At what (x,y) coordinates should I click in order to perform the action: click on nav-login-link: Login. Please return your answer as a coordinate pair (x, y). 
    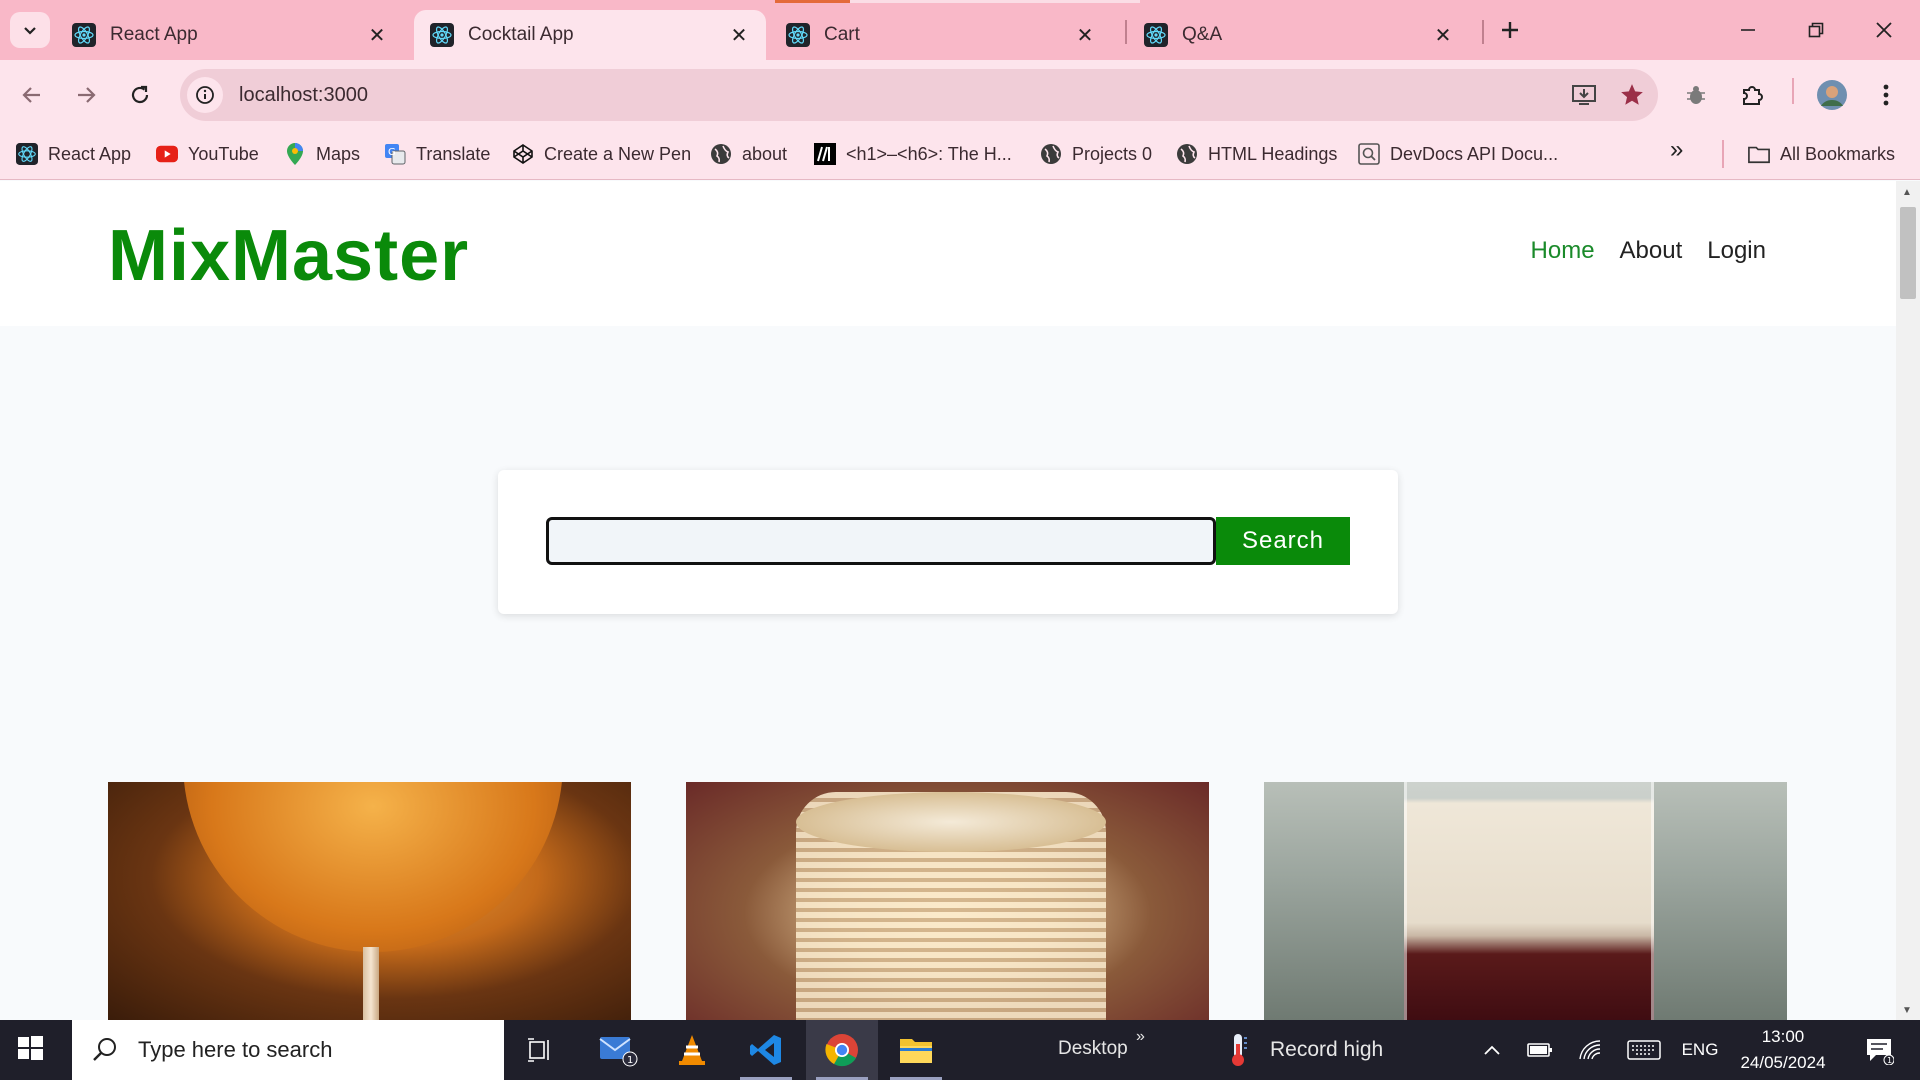
    Looking at the image, I should click on (1736, 251).